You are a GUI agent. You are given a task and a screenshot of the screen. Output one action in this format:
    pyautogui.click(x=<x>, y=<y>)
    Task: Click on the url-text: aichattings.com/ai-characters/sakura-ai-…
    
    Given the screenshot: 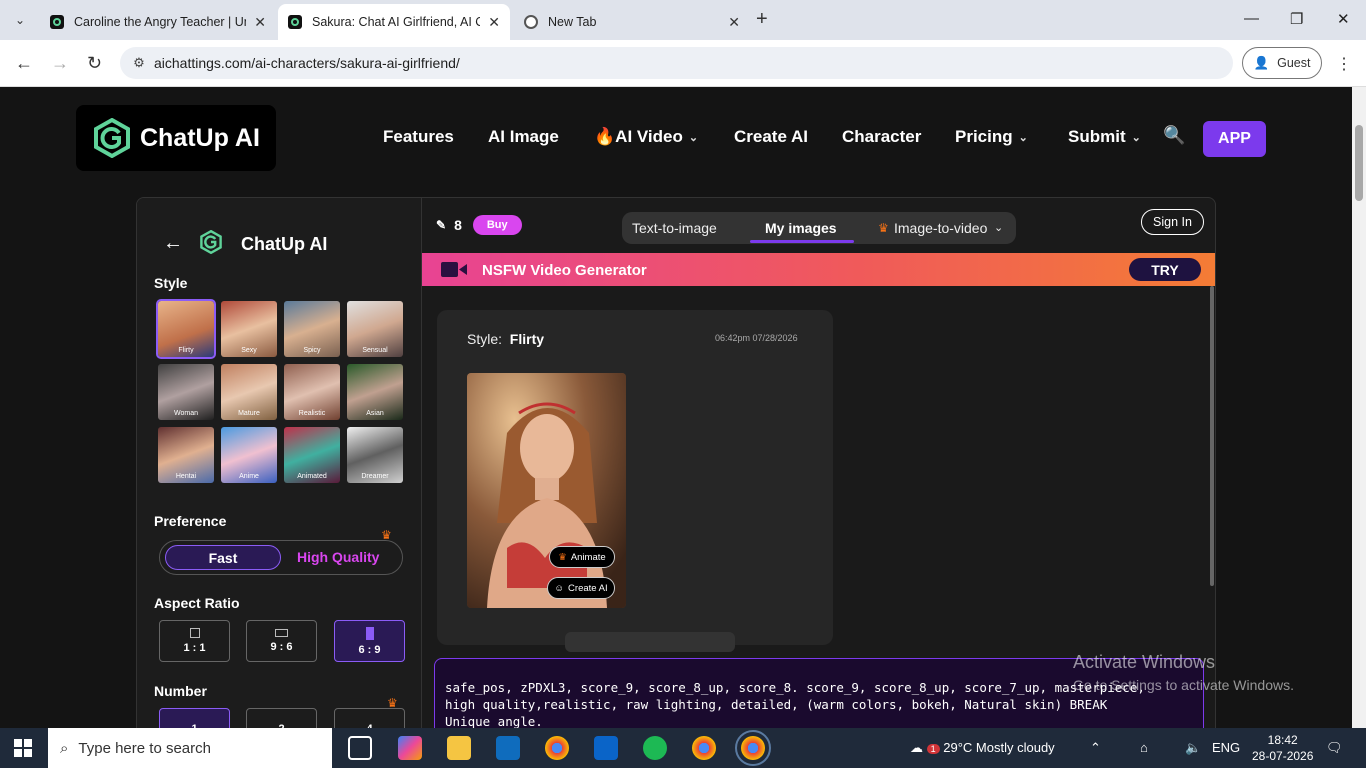 What is the action you would take?
    pyautogui.click(x=307, y=63)
    